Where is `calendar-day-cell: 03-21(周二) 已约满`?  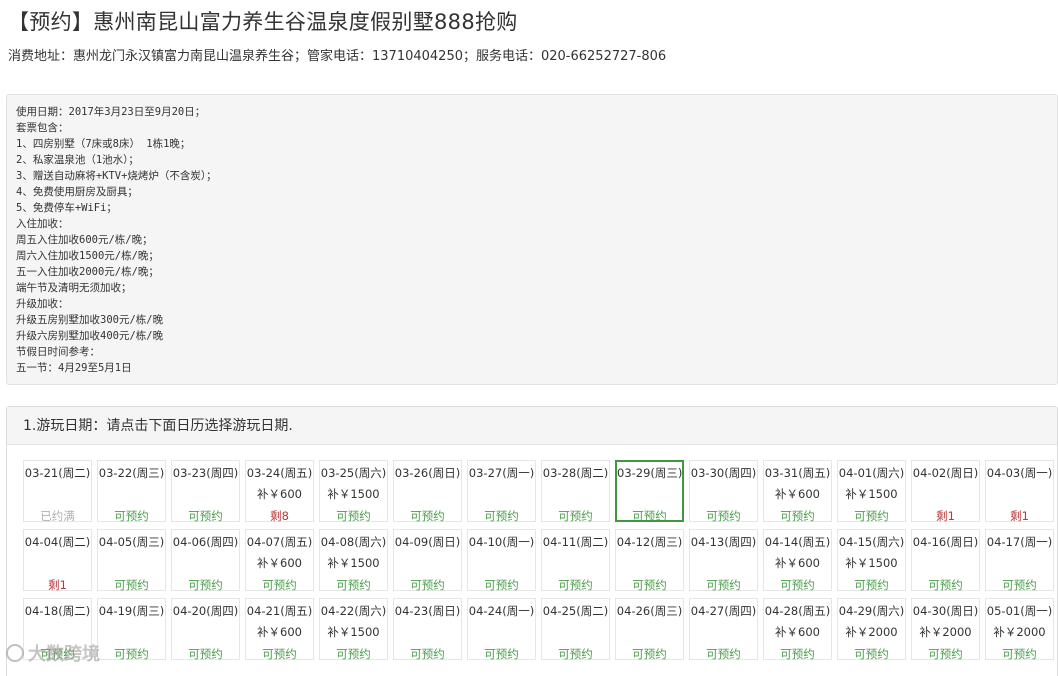
calendar-day-cell: 03-21(周二) 已约满 is located at coordinates (57, 491).